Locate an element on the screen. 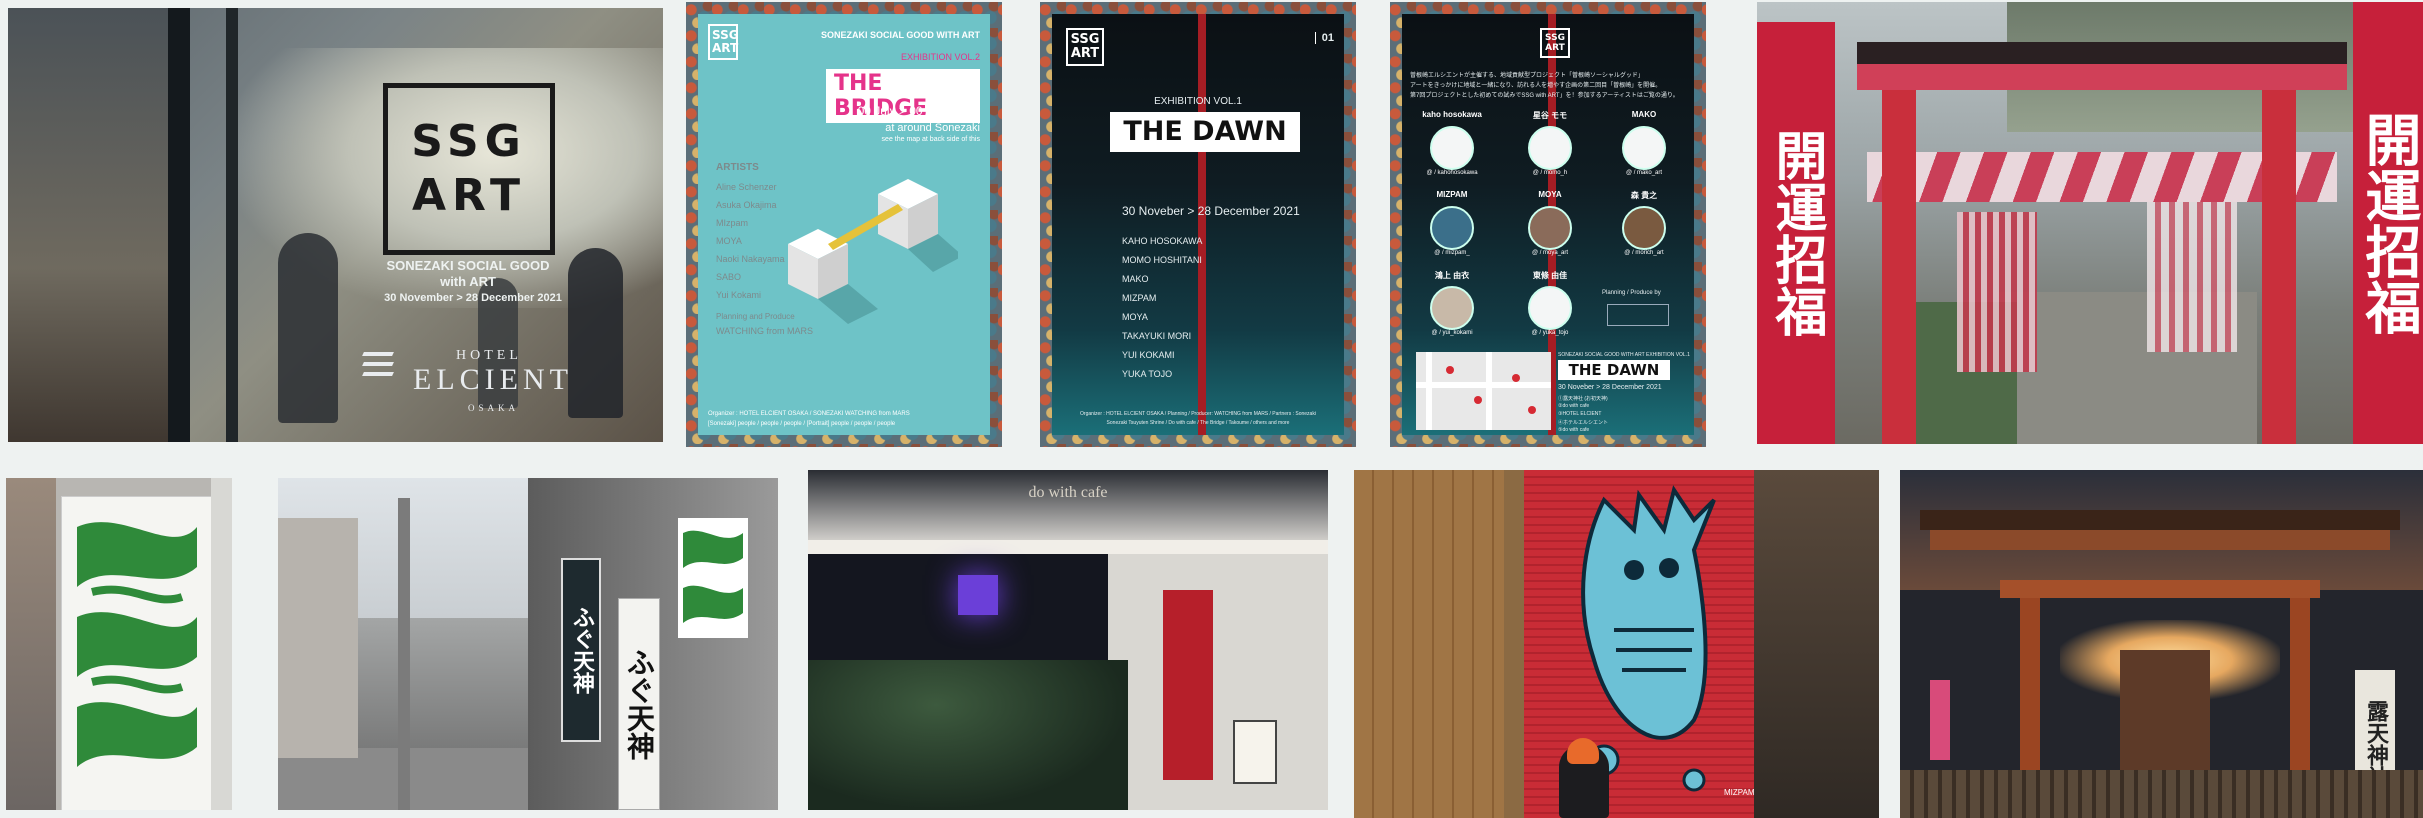 This screenshot has width=2423, height=818. torii-kasagi is located at coordinates (2102, 53).